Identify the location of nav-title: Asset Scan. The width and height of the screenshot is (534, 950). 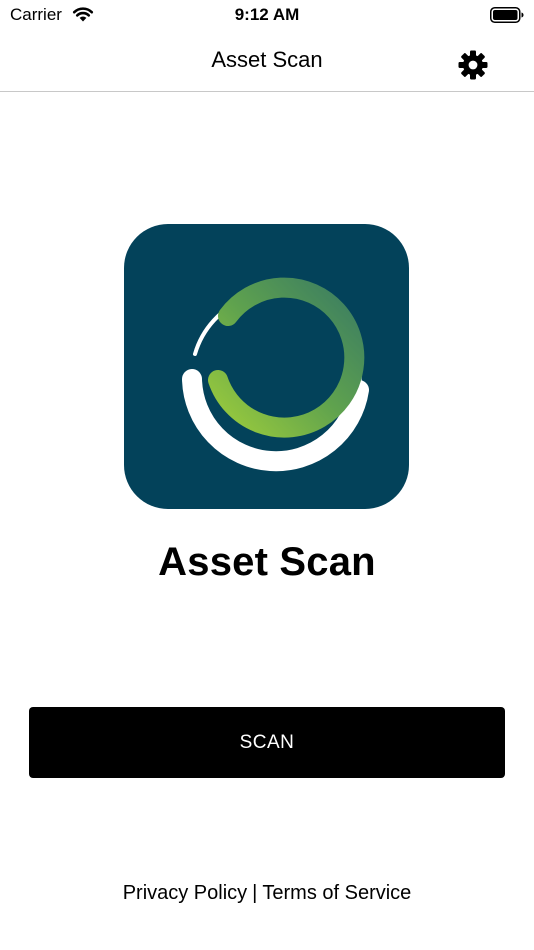
(267, 59).